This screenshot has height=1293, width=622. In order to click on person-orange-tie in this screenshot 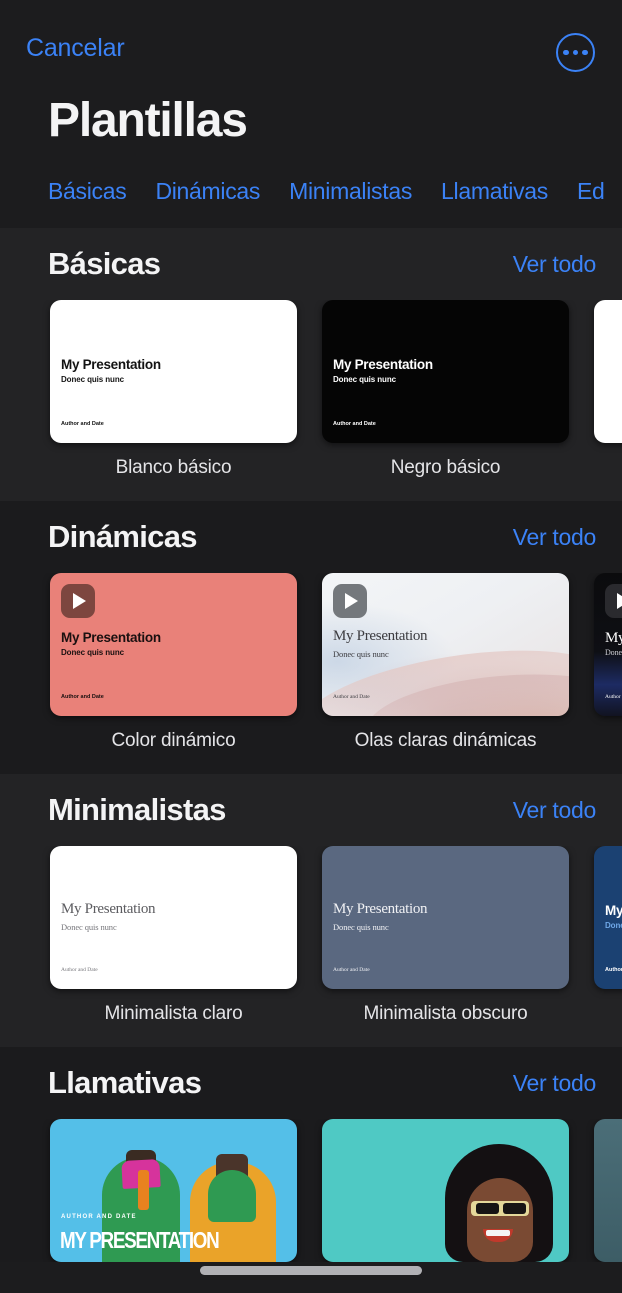, I will do `click(143, 1190)`.